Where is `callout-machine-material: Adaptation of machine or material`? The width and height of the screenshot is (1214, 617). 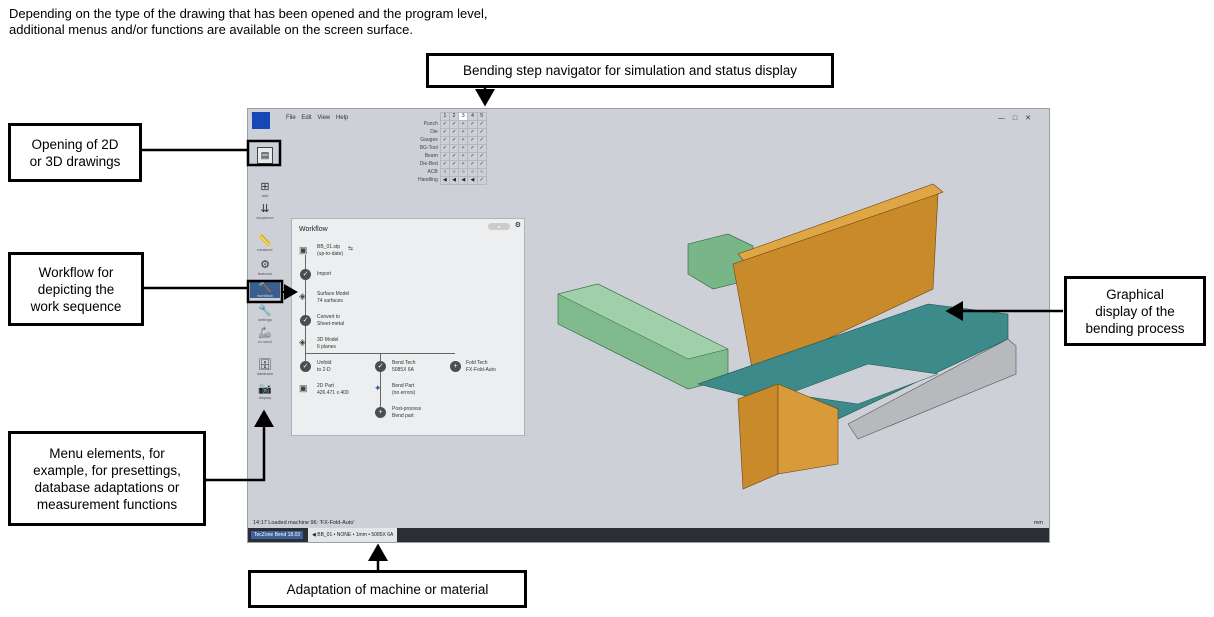
callout-machine-material: Adaptation of machine or material is located at coordinates (387, 589).